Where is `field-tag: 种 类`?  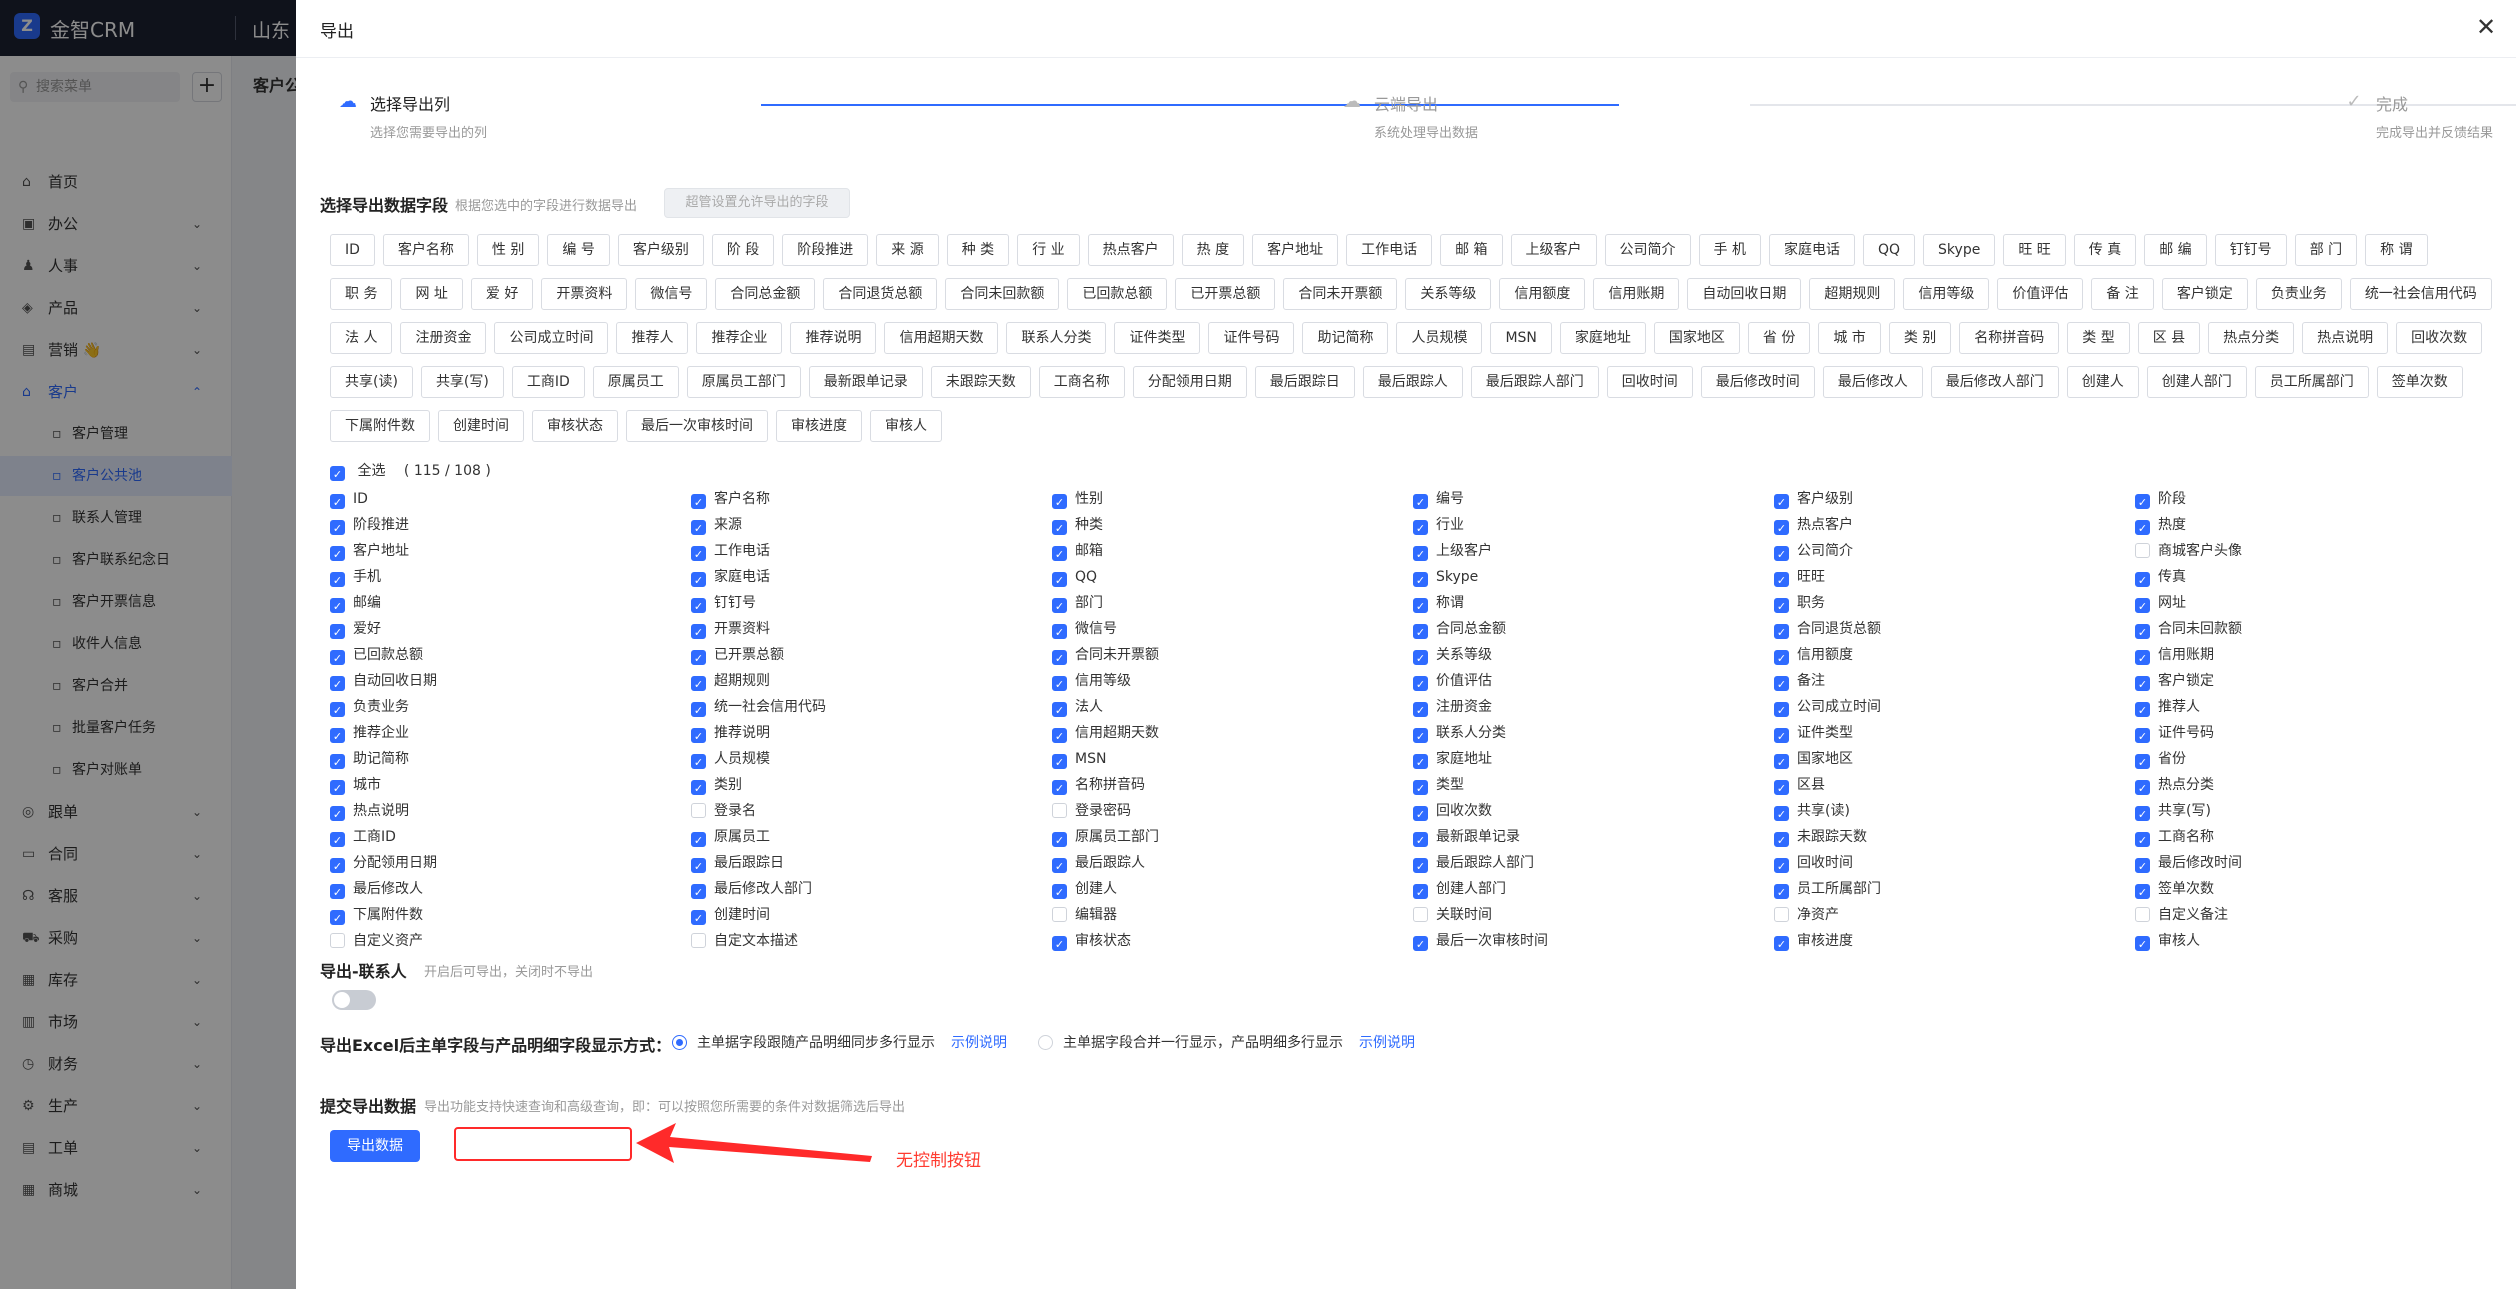
field-tag: 种 类 is located at coordinates (978, 250).